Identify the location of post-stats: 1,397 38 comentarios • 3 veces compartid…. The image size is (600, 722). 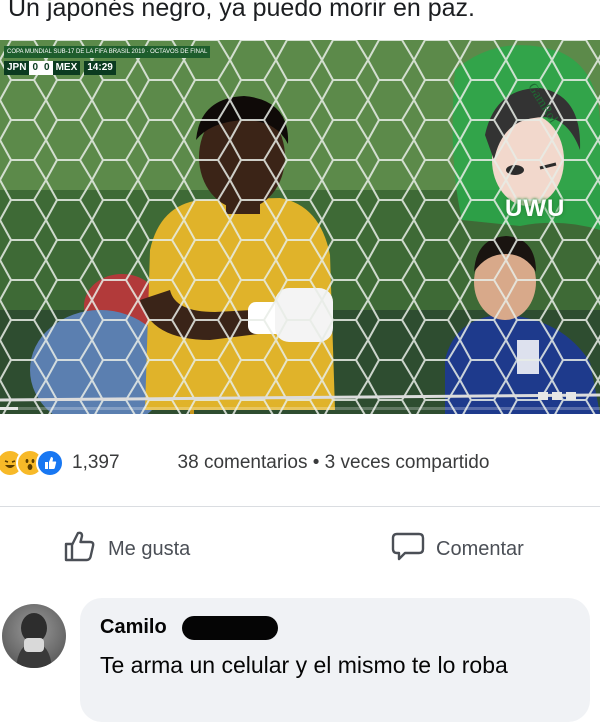
(300, 463).